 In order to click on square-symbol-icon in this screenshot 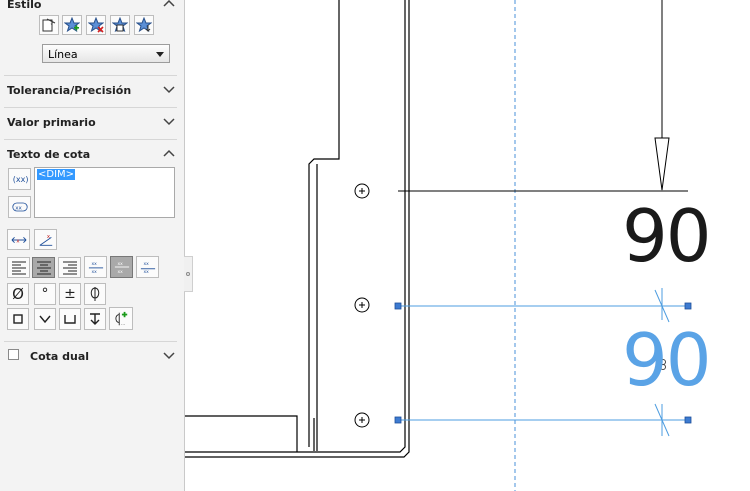, I will do `click(18, 319)`.